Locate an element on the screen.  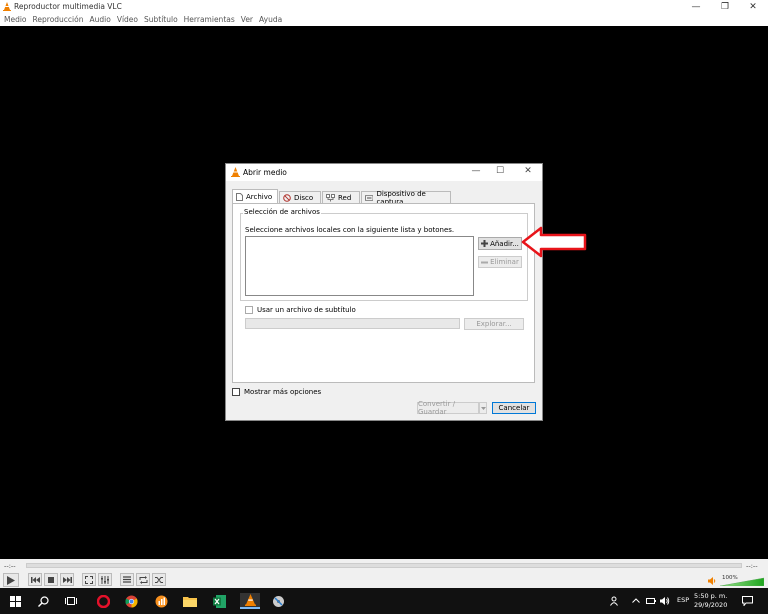
windows-logo-icon is located at coordinates (15, 601).